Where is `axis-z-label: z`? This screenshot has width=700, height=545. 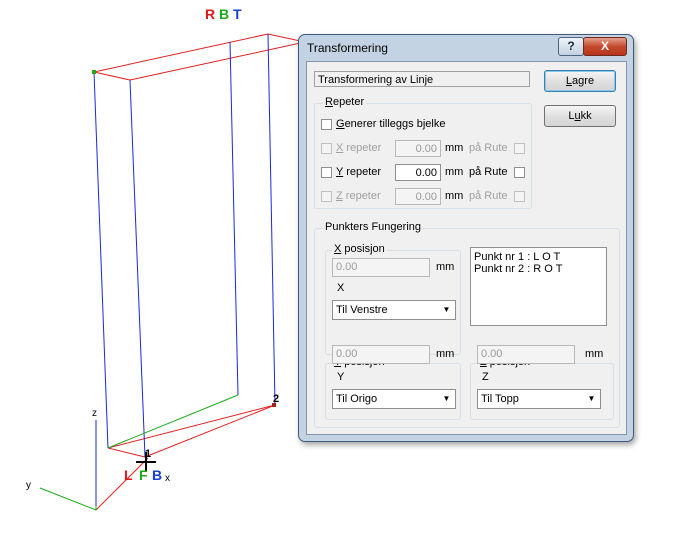
axis-z-label: z is located at coordinates (94, 413).